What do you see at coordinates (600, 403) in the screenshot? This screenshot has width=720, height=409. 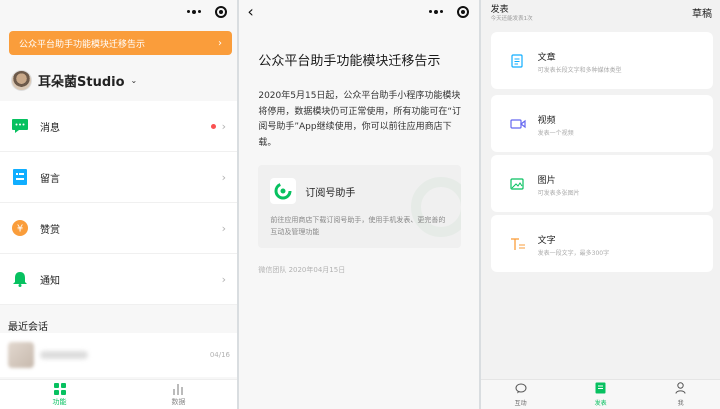 I see `tab-label: 发表` at bounding box center [600, 403].